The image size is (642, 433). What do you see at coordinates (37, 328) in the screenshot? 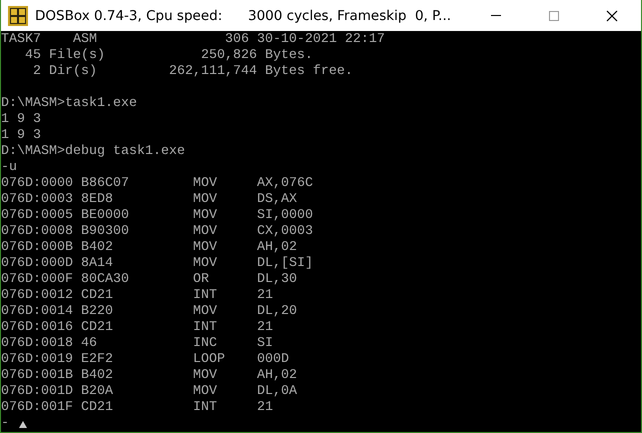
I see `address-text: 076D:0016` at bounding box center [37, 328].